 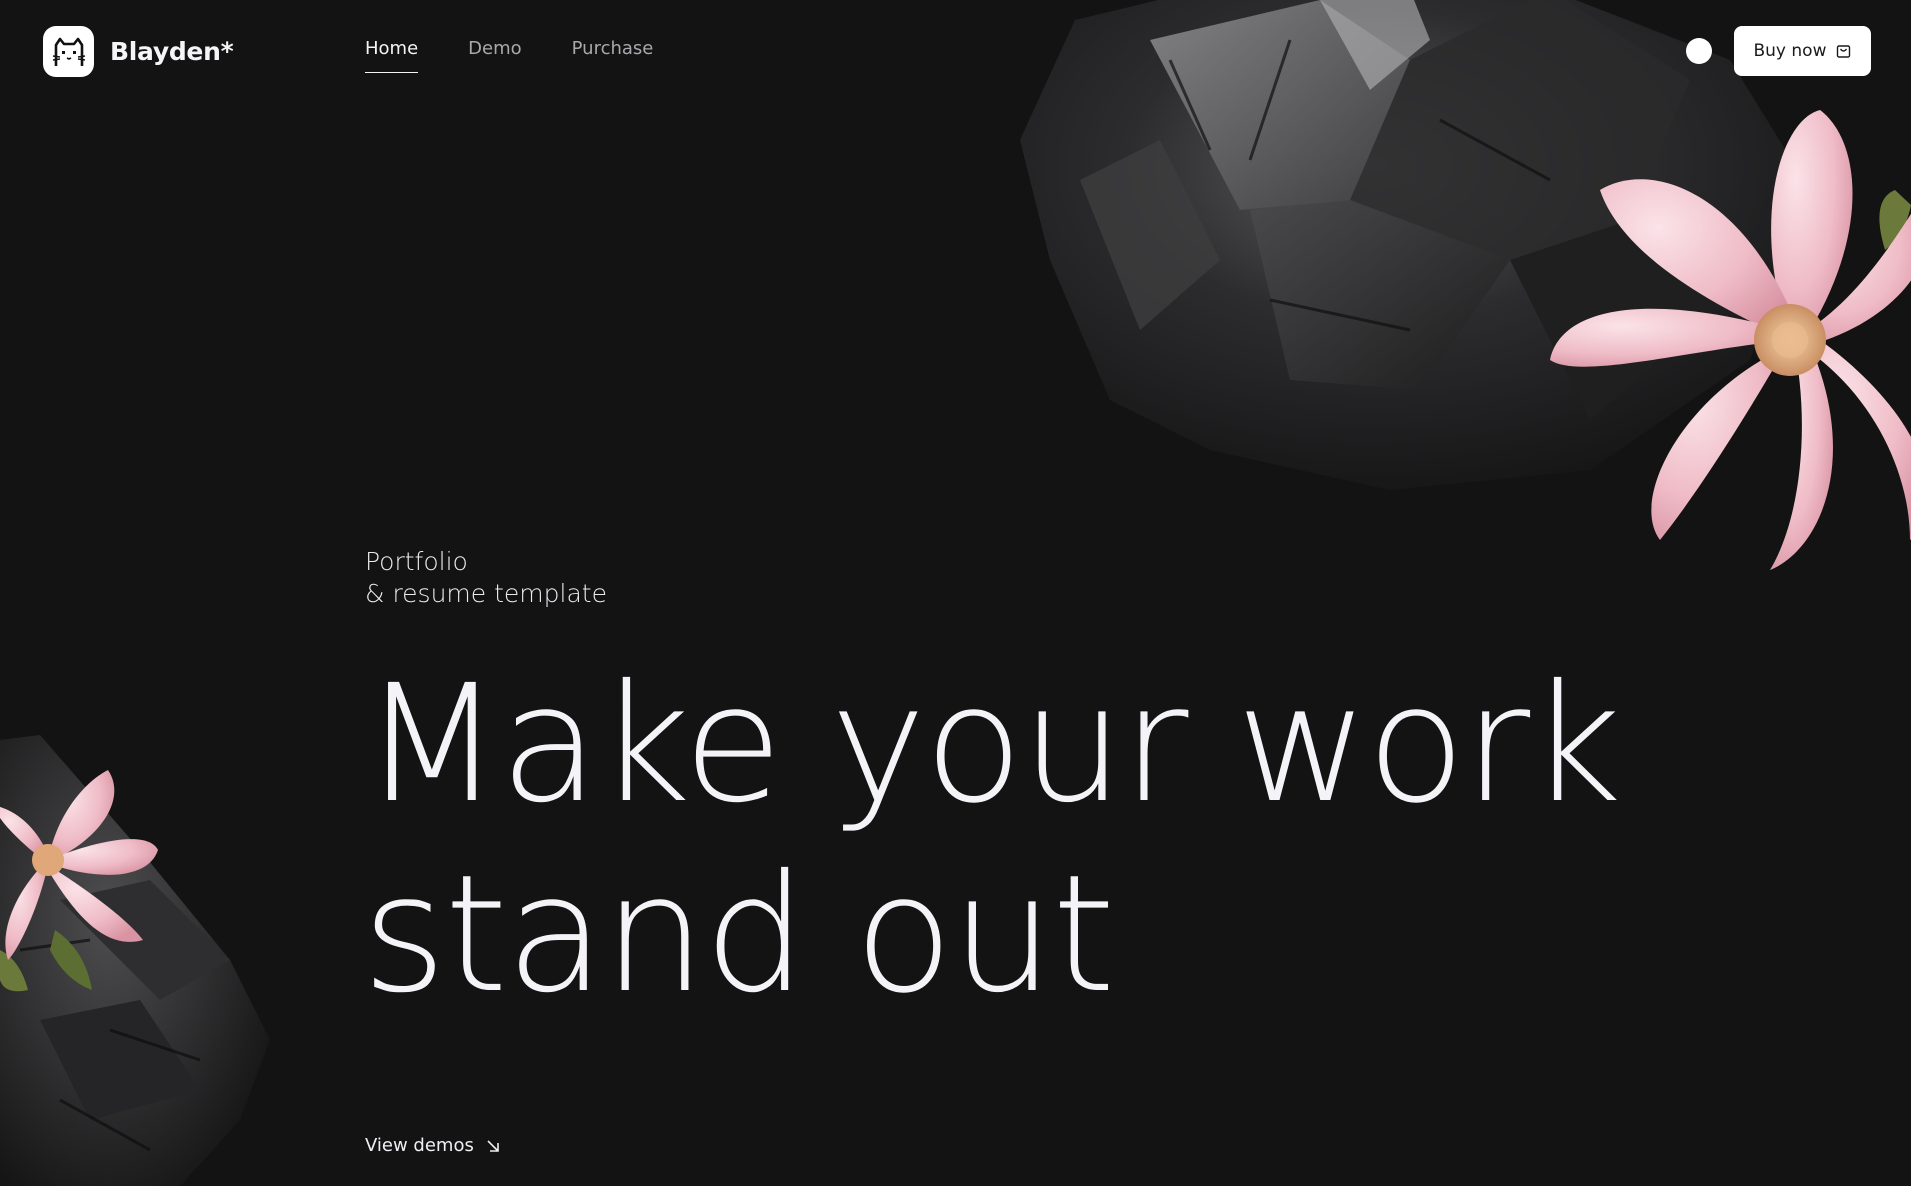 I want to click on hero-title-line1: Make your work, so click(x=992, y=745).